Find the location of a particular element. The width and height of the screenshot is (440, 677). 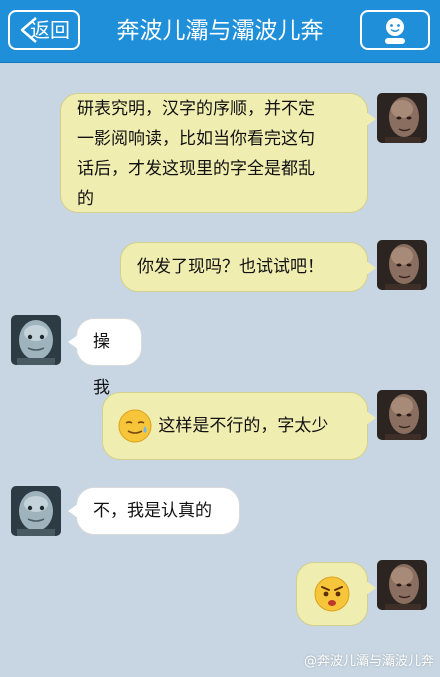

message-line: 这样是不行的，字太少 is located at coordinates (243, 426).